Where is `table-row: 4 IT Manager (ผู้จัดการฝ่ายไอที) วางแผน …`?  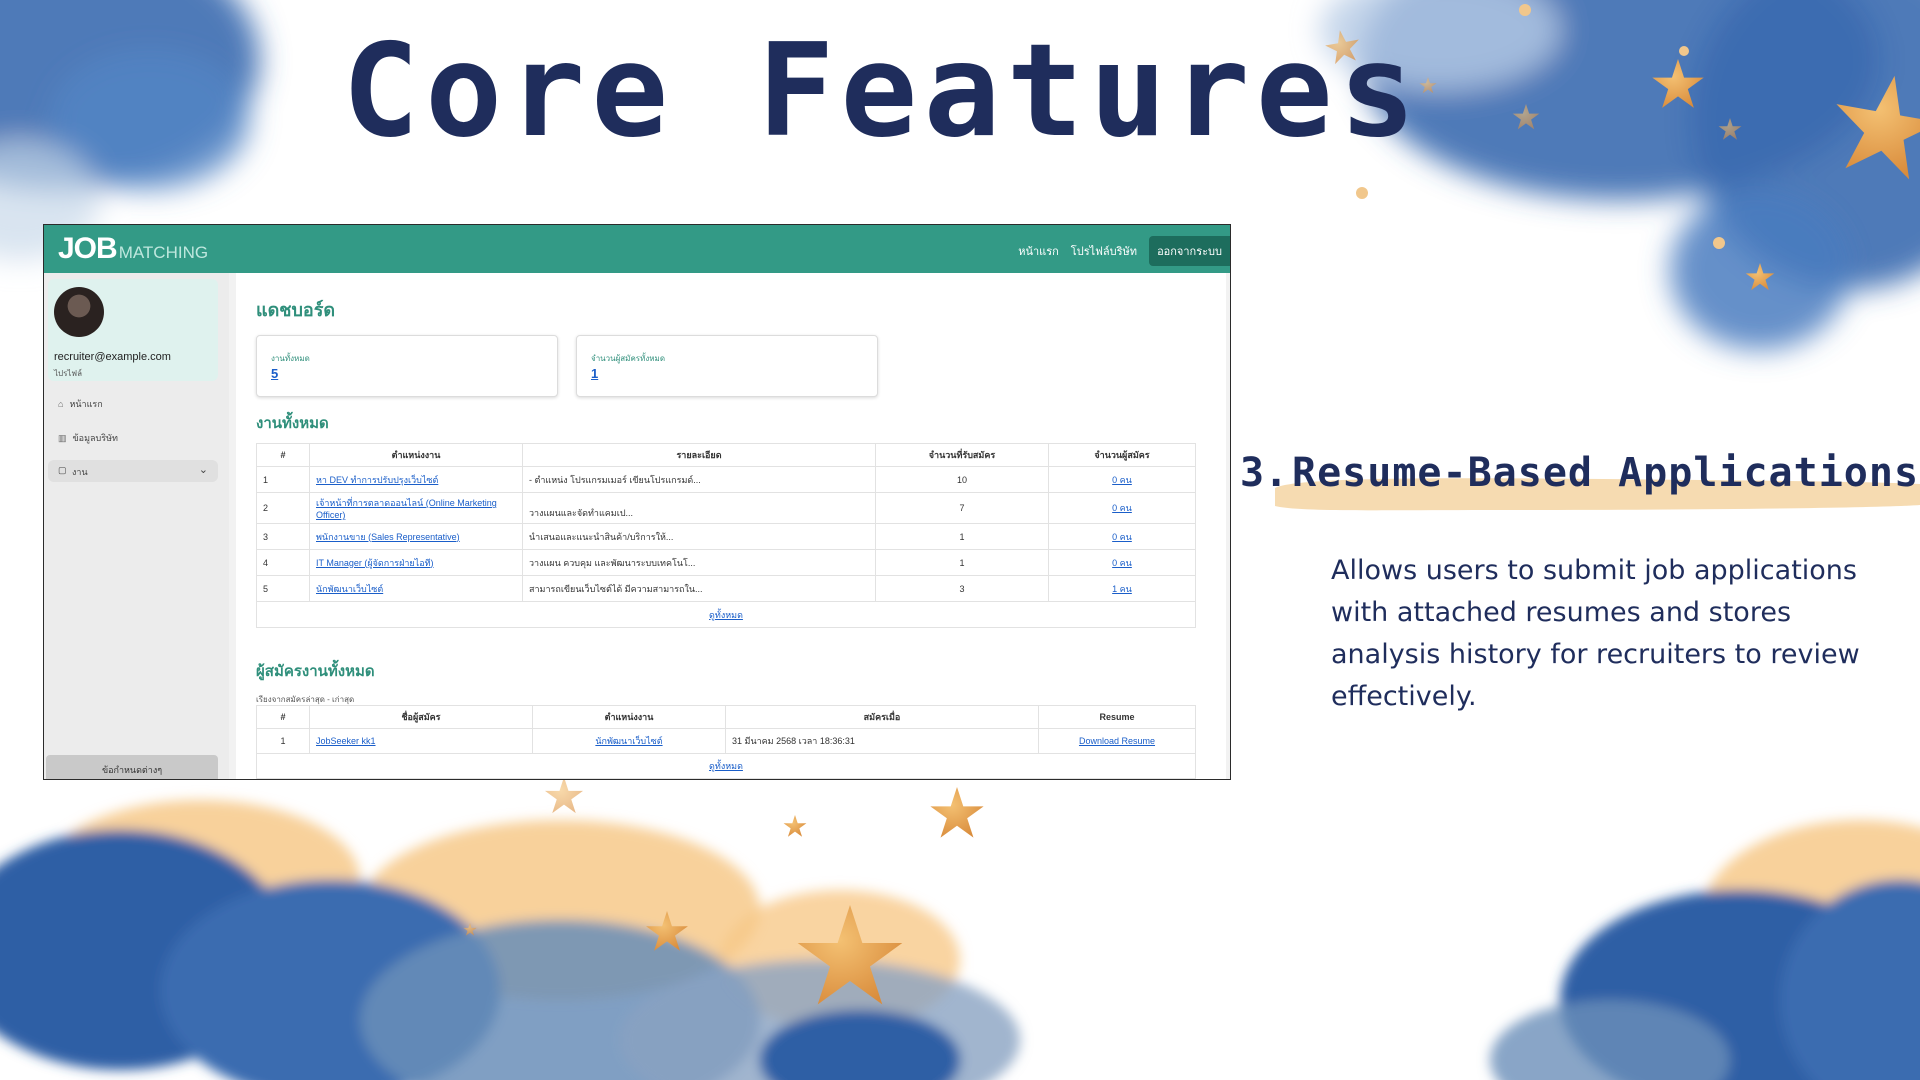 table-row: 4 IT Manager (ผู้จัดการฝ่ายไอที) วางแผน … is located at coordinates (726, 562).